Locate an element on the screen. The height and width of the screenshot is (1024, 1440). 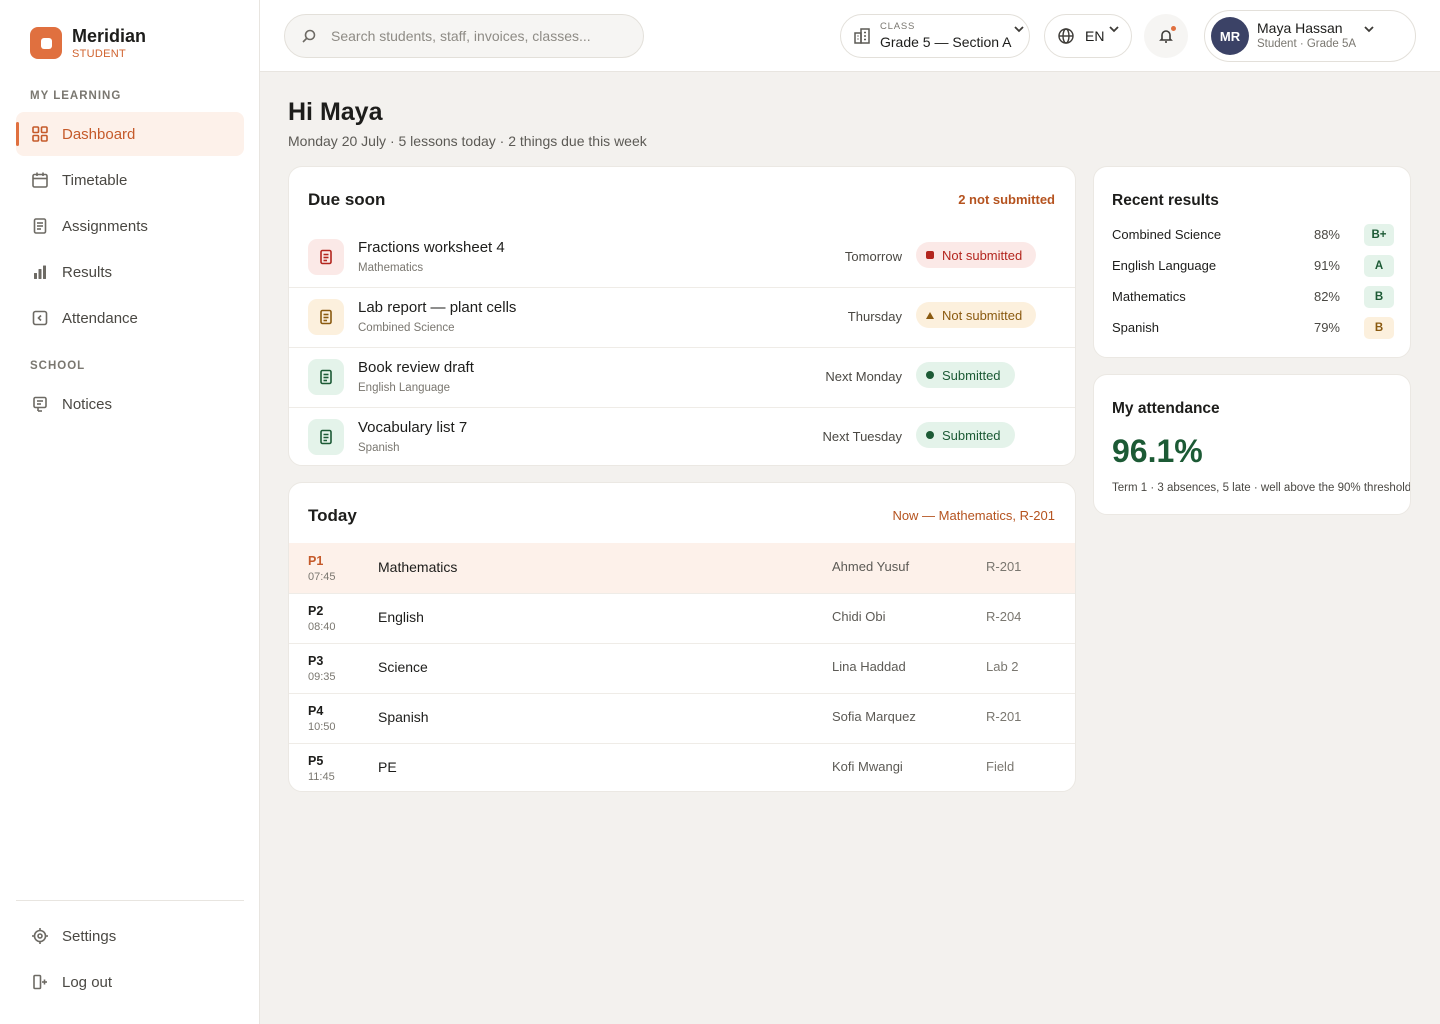
table-row: P1 07:45 Mathematics Ahmed Yusuf R-201 is located at coordinates (682, 568).